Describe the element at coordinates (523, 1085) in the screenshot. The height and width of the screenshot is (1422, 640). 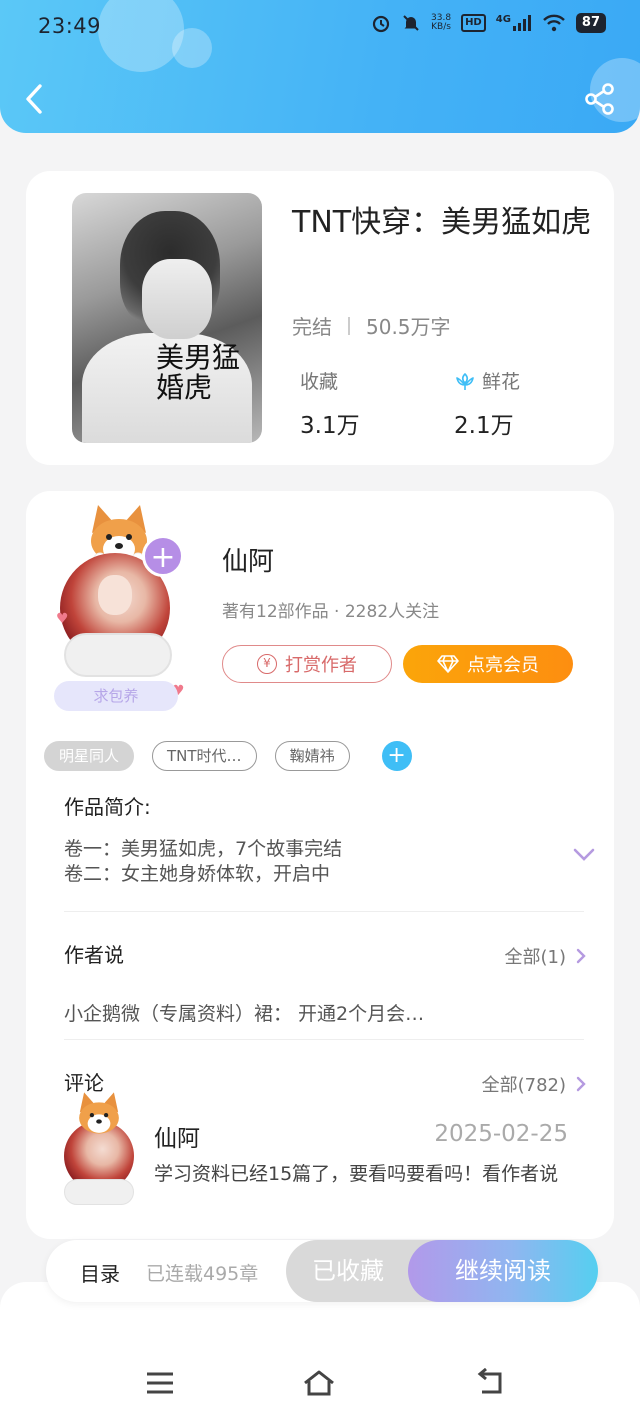
I see `comments-see-all-label: 全部(782)` at that location.